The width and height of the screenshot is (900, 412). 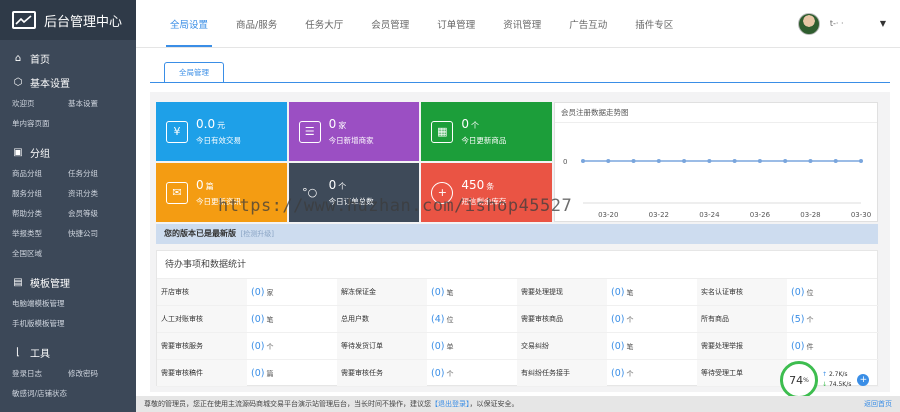 What do you see at coordinates (354, 192) in the screenshot?
I see `stat-card-orders: °○ 0个 今日订单总数` at bounding box center [354, 192].